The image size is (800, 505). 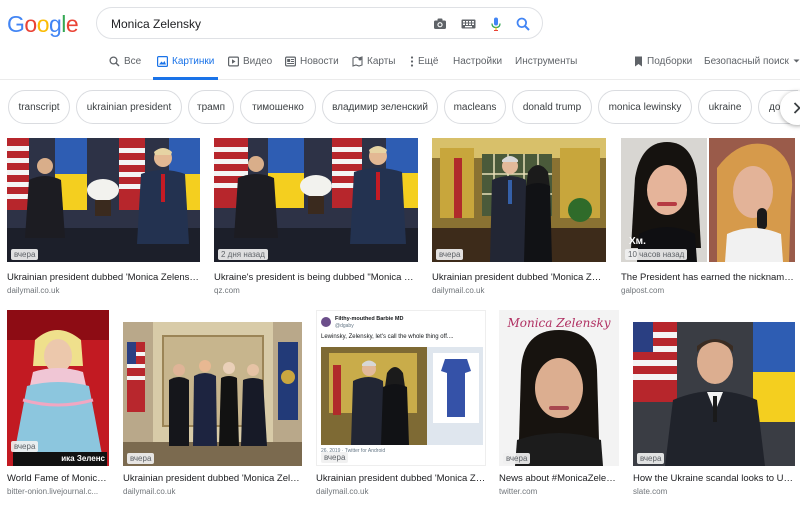 I want to click on tab-images: Картинки, so click(x=186, y=68).